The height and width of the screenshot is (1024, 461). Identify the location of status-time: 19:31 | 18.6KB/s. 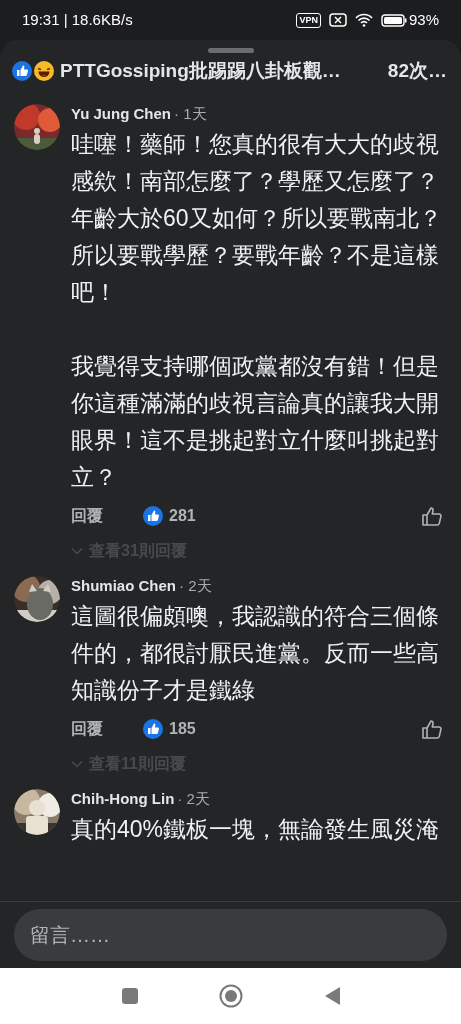
(77, 19).